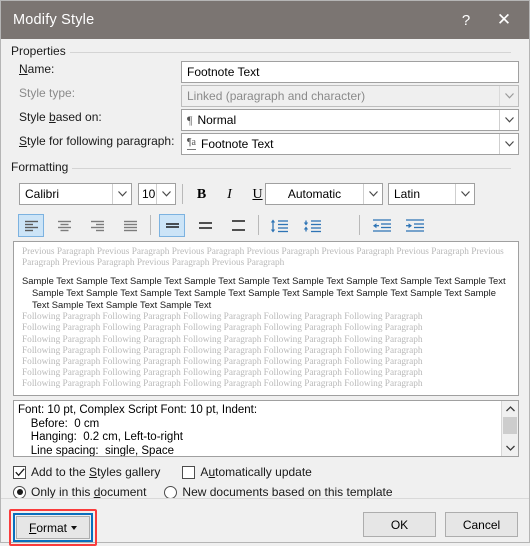  I want to click on automatically-update-label: Automatically update, so click(256, 472).